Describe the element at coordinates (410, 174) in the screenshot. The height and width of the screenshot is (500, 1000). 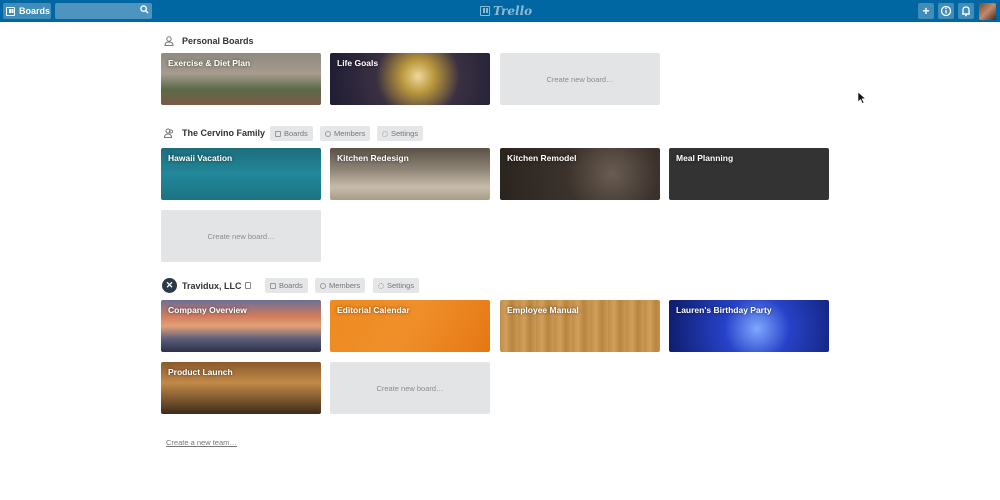
I see `board-tile: Kitchen Redesign` at that location.